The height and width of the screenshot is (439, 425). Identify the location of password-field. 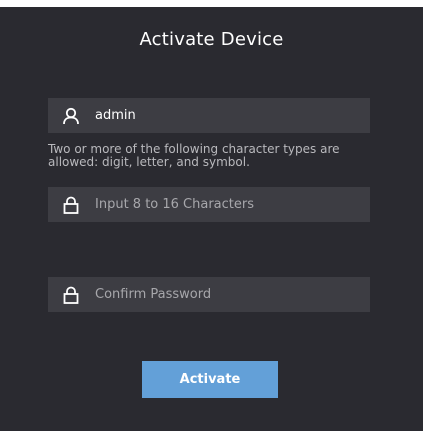
(209, 204).